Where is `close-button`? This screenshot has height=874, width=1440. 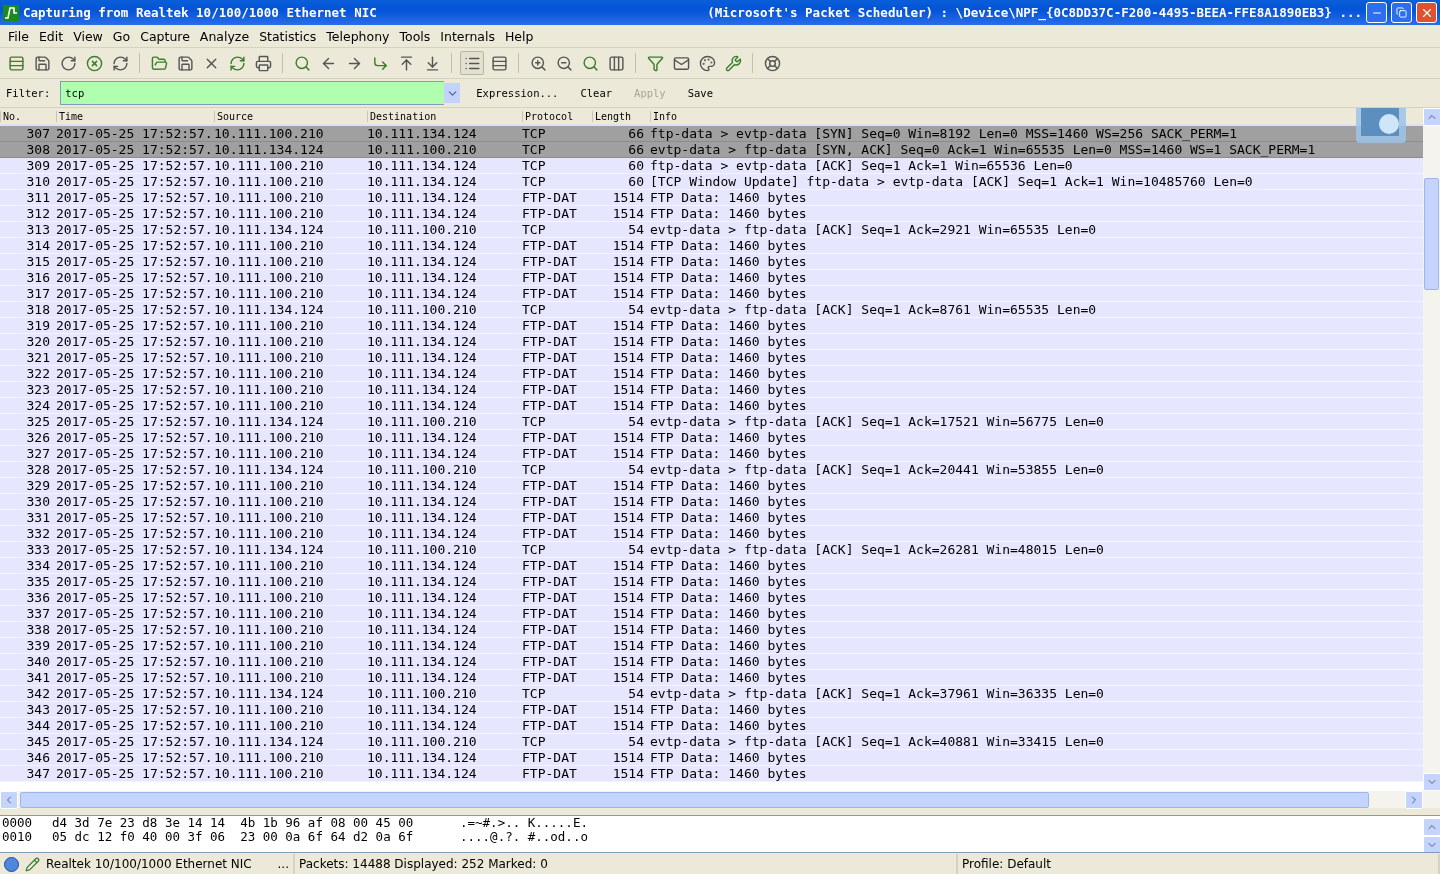 close-button is located at coordinates (1426, 12).